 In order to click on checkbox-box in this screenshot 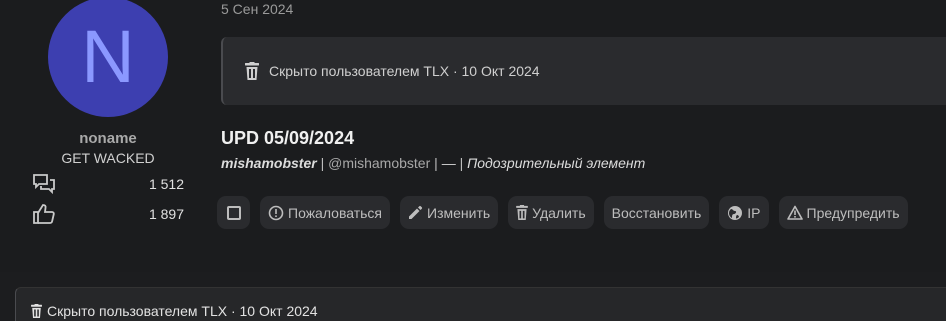, I will do `click(233, 212)`.